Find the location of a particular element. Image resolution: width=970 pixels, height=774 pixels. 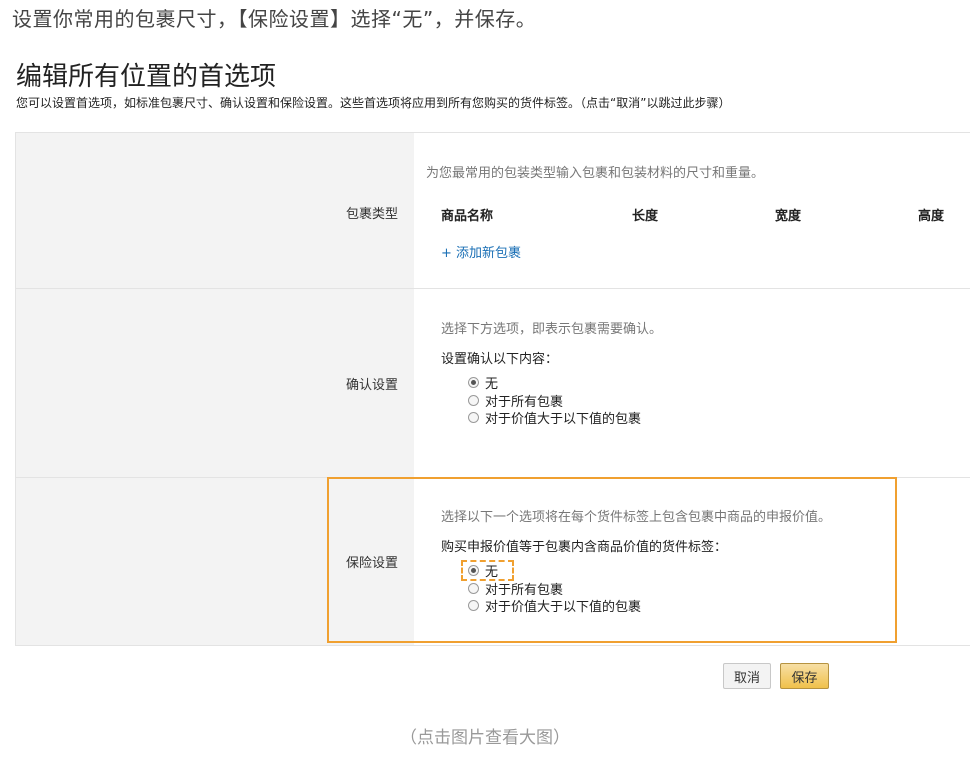

save-button: 保存 is located at coordinates (804, 676).